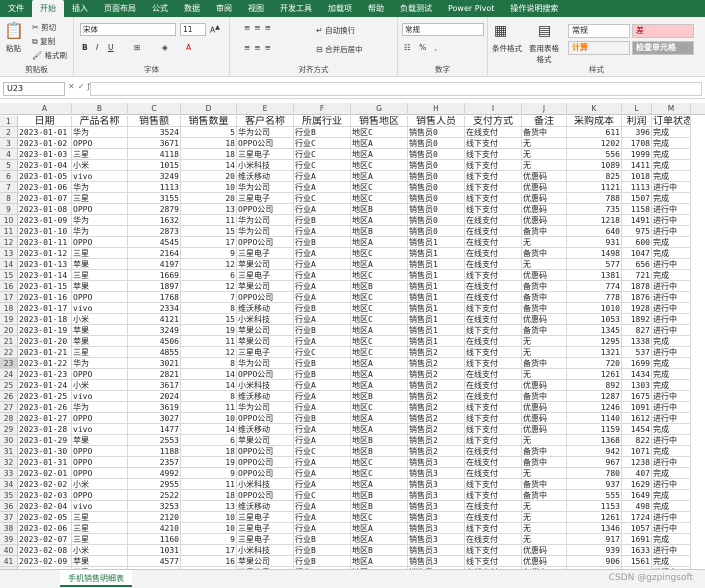 The height and width of the screenshot is (588, 705). I want to click on table-cell: 1202, so click(594, 143).